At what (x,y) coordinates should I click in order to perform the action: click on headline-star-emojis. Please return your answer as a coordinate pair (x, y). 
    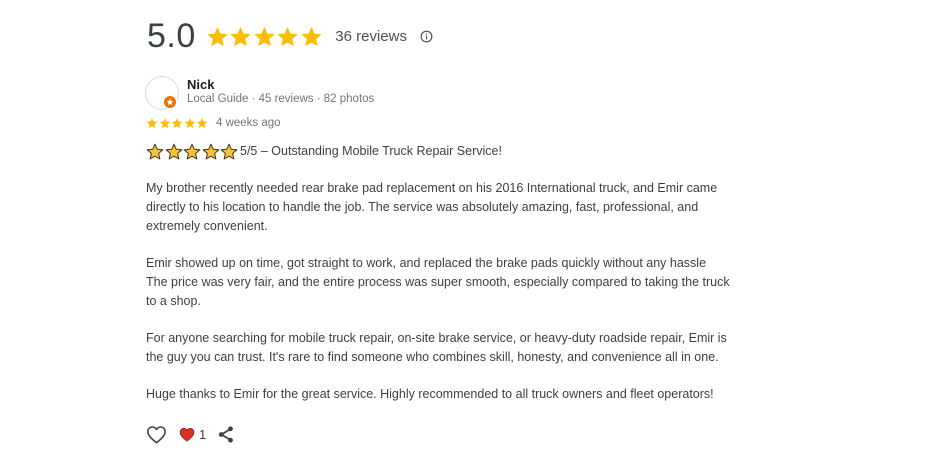
    Looking at the image, I should click on (192, 151).